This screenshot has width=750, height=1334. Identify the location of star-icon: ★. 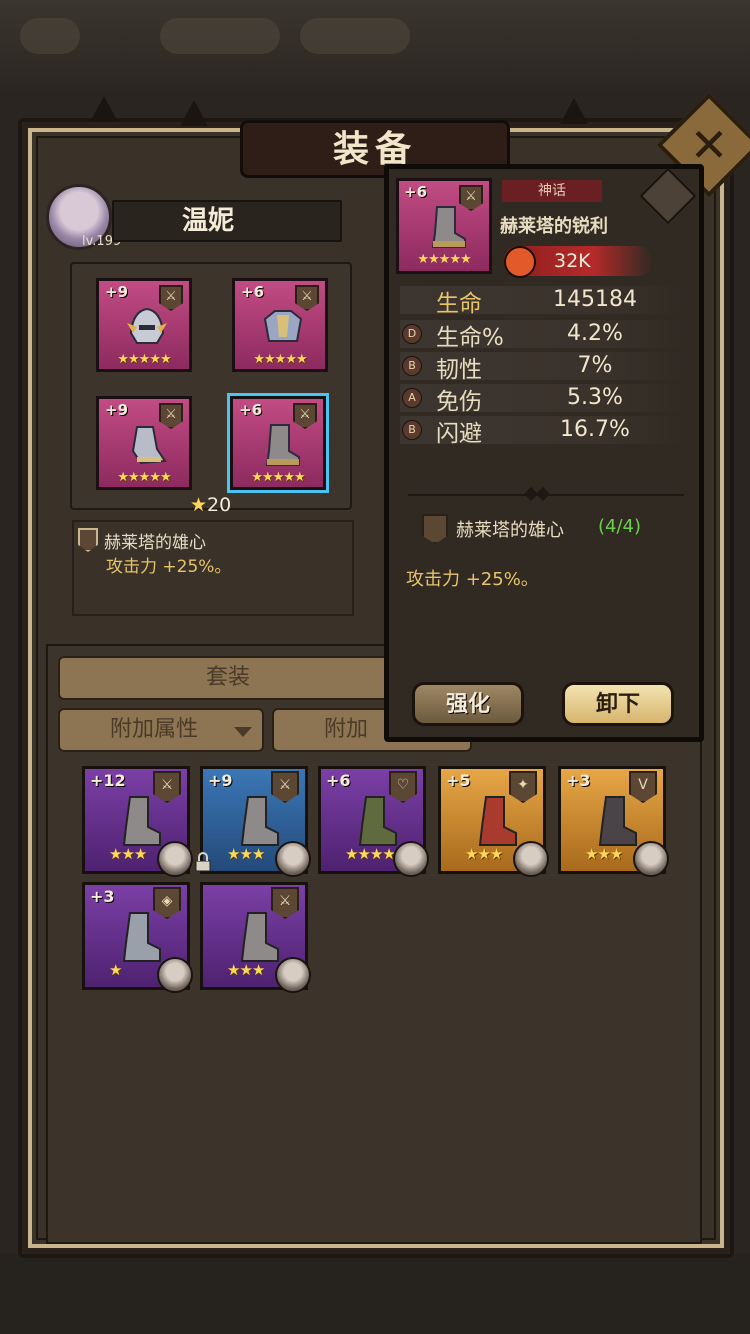
(199, 505).